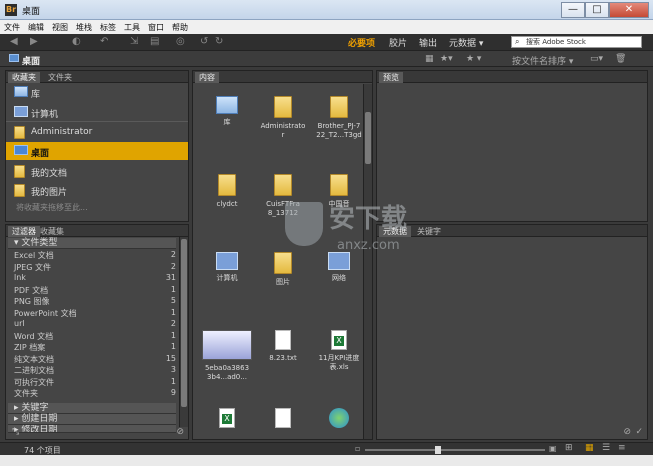  What do you see at coordinates (473, 59) in the screenshot?
I see `star-icon: ★ ▾` at bounding box center [473, 59].